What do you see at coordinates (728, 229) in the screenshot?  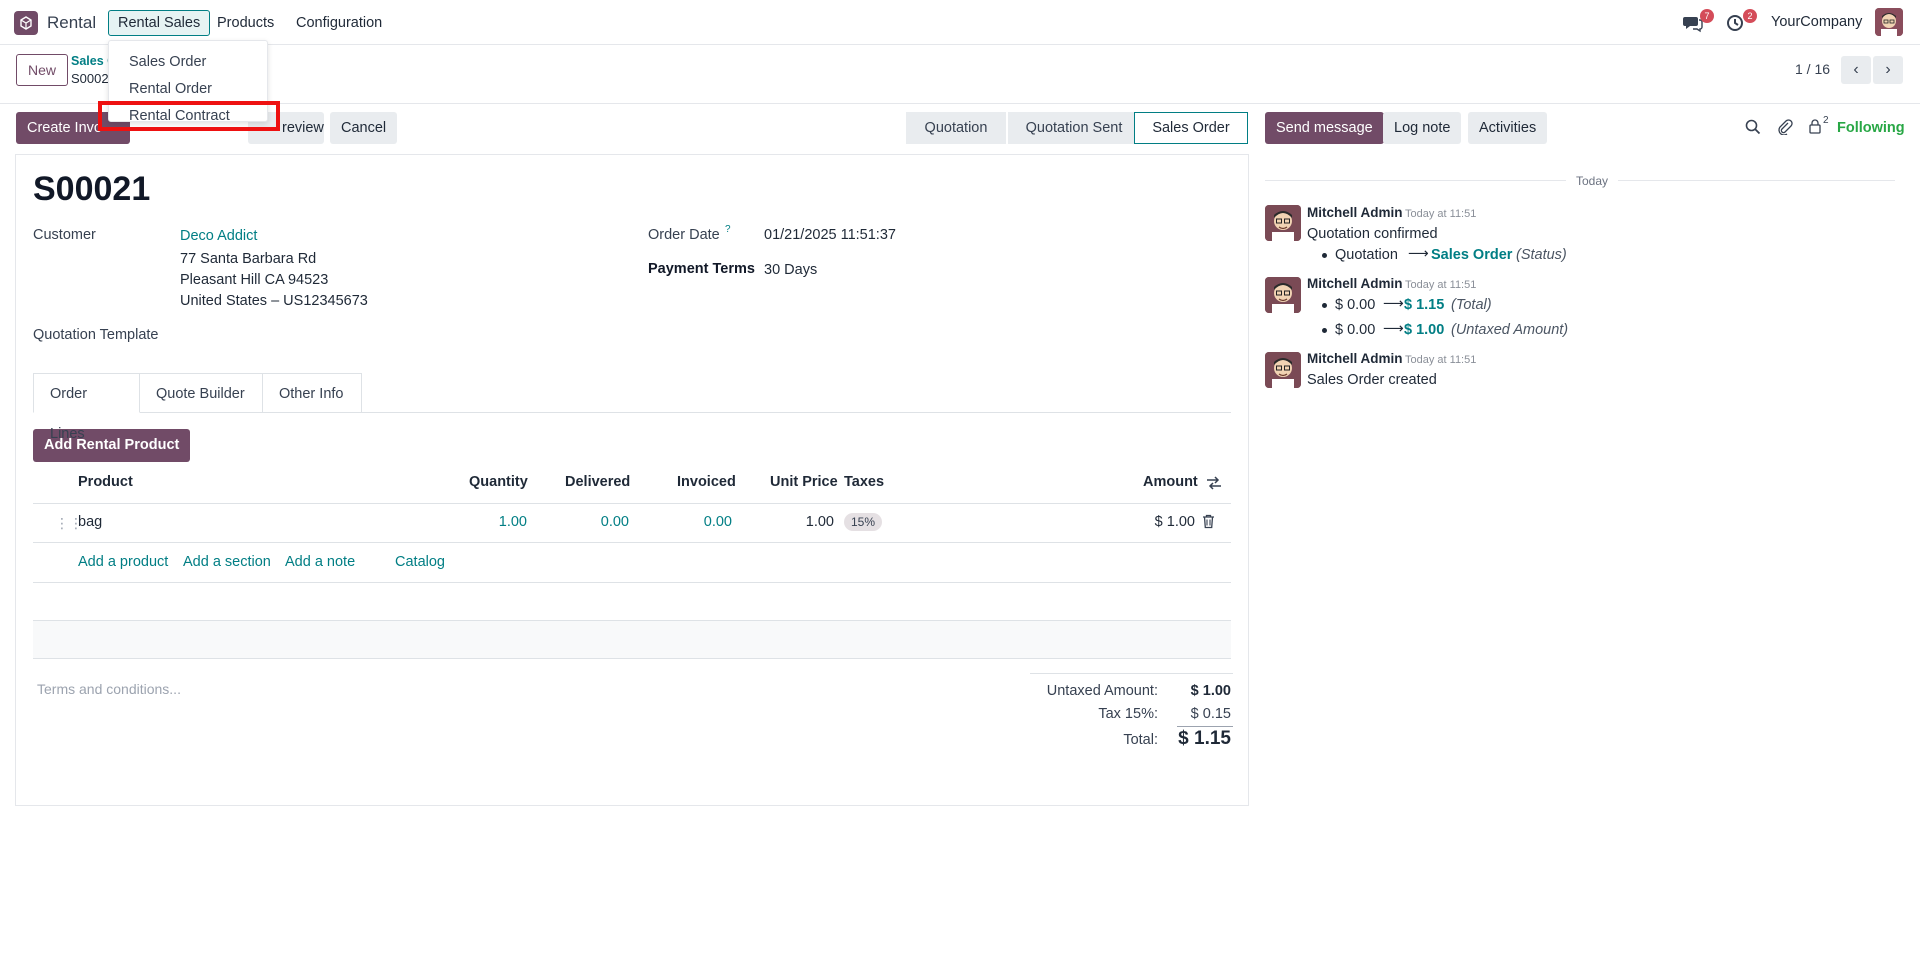 I see `order-date-help-icon: ?` at bounding box center [728, 229].